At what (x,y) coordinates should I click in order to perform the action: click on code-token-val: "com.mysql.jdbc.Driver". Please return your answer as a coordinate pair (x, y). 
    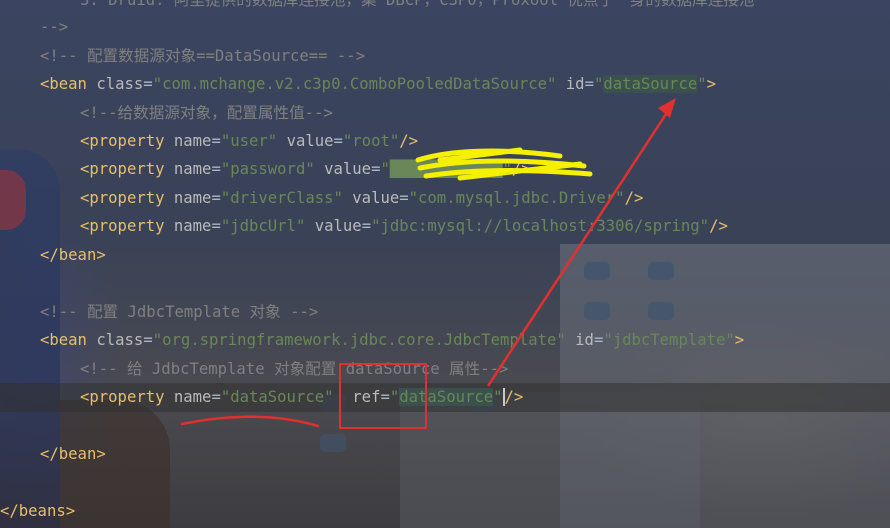
    Looking at the image, I should click on (516, 198).